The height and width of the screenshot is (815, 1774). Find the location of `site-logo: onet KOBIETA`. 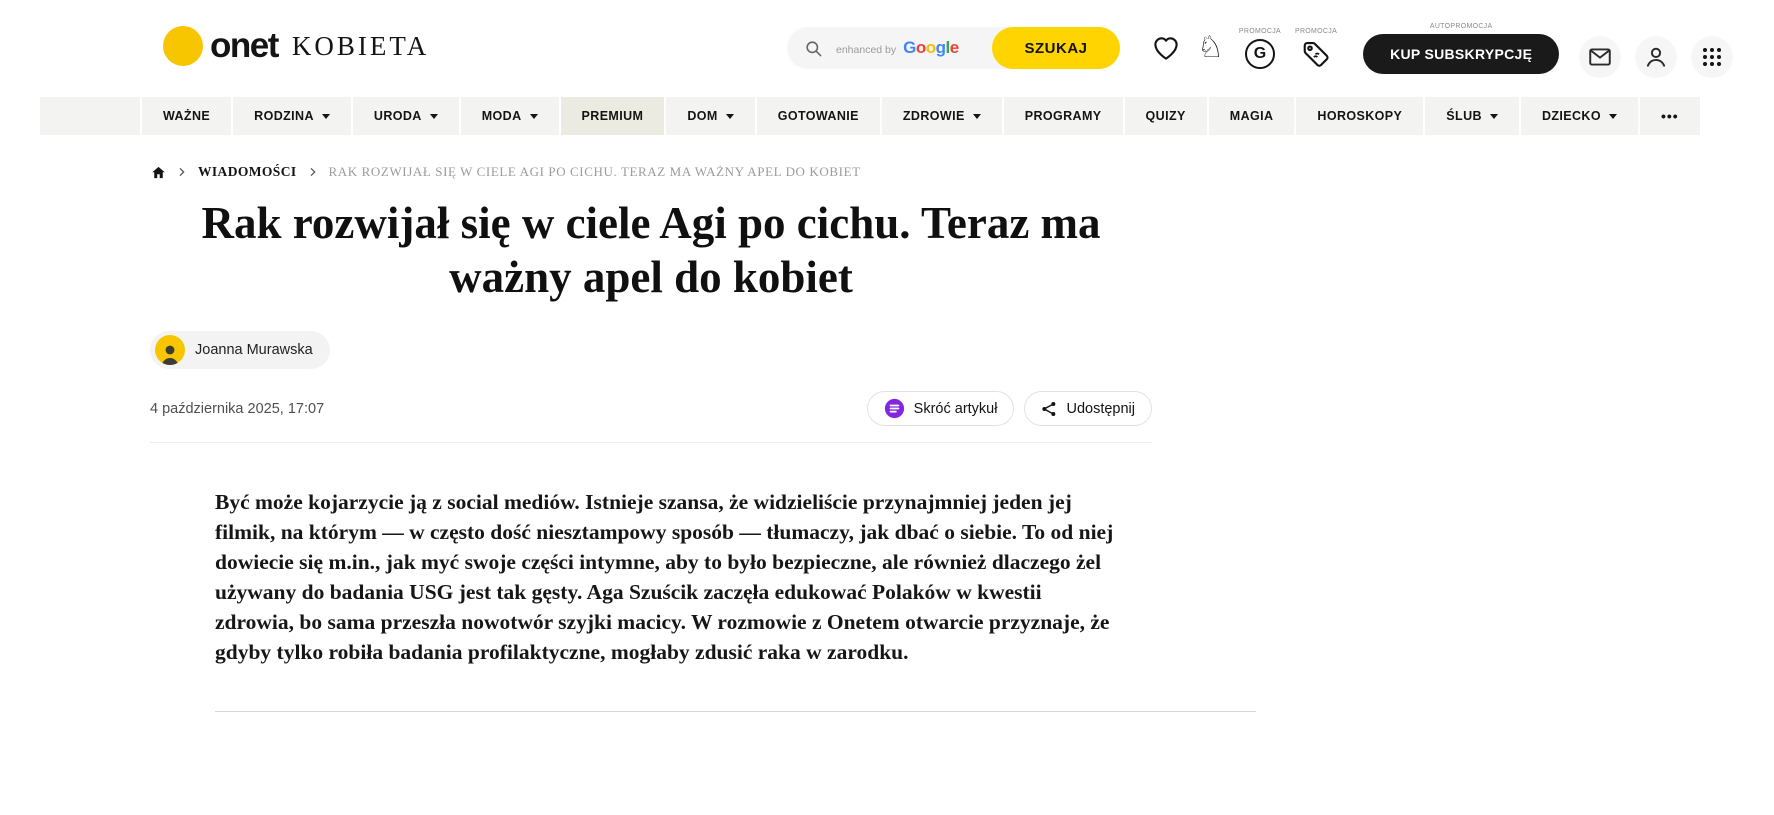

site-logo: onet KOBIETA is located at coordinates (296, 46).